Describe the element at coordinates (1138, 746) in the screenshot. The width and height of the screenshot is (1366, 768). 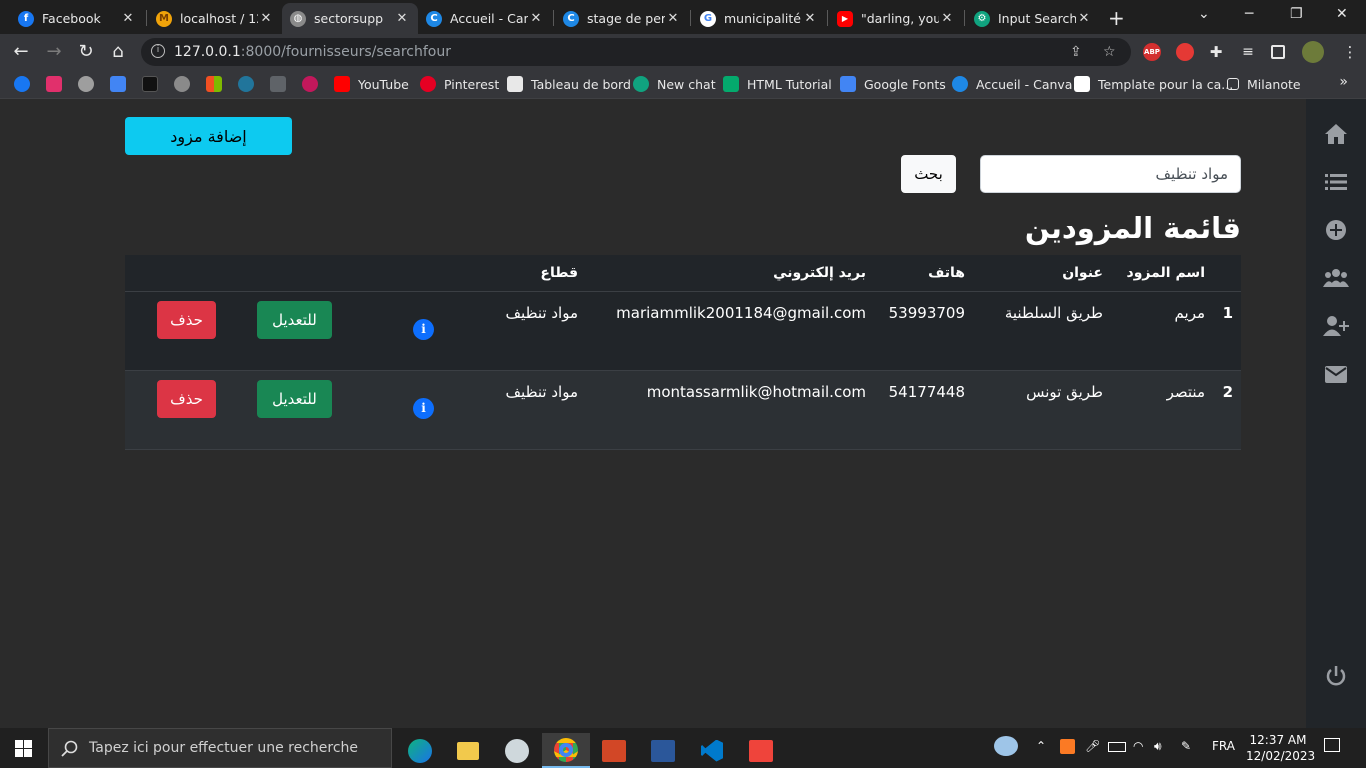
I see `wifi-icon: ◠` at that location.